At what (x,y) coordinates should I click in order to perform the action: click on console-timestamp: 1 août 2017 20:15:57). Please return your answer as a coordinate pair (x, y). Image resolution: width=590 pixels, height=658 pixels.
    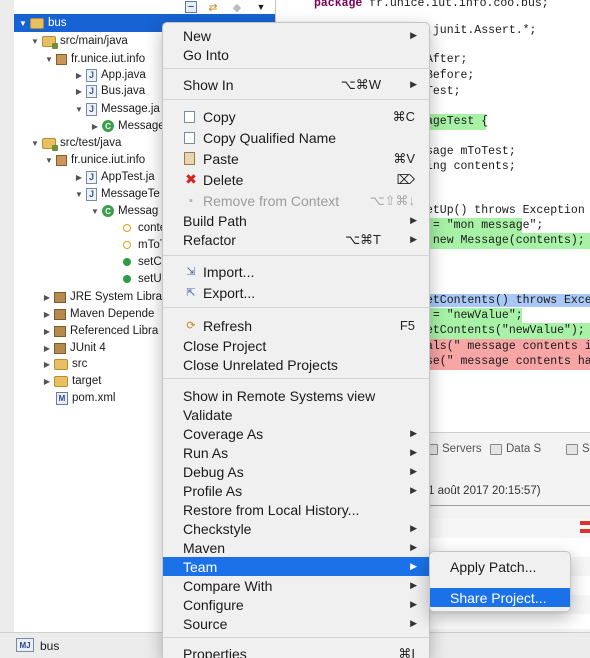
    Looking at the image, I should click on (484, 491).